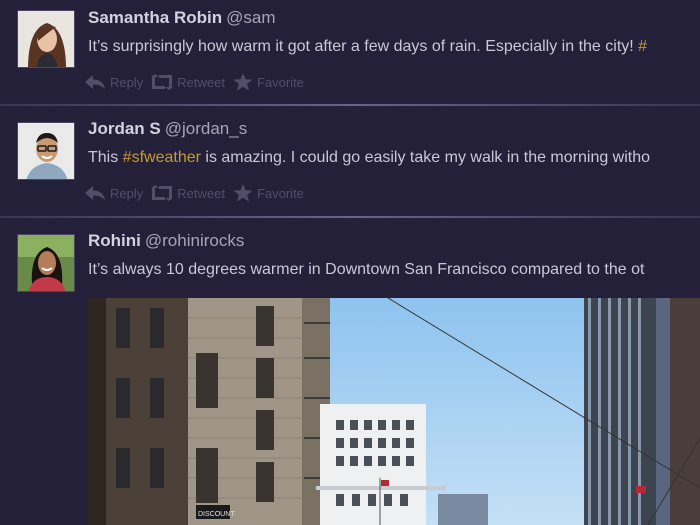  What do you see at coordinates (105, 157) in the screenshot?
I see `tweet-text-part: This` at bounding box center [105, 157].